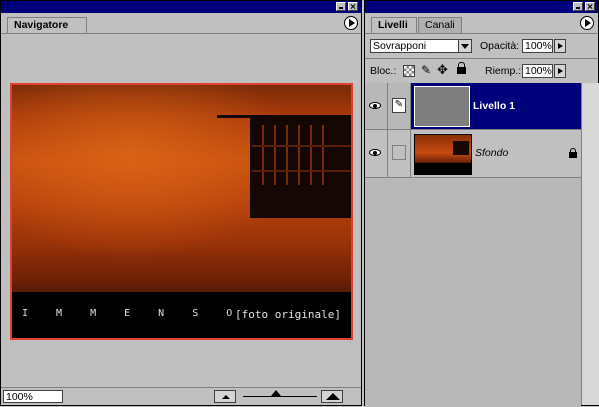  What do you see at coordinates (503, 71) in the screenshot?
I see `fill-label: Riemp.:` at bounding box center [503, 71].